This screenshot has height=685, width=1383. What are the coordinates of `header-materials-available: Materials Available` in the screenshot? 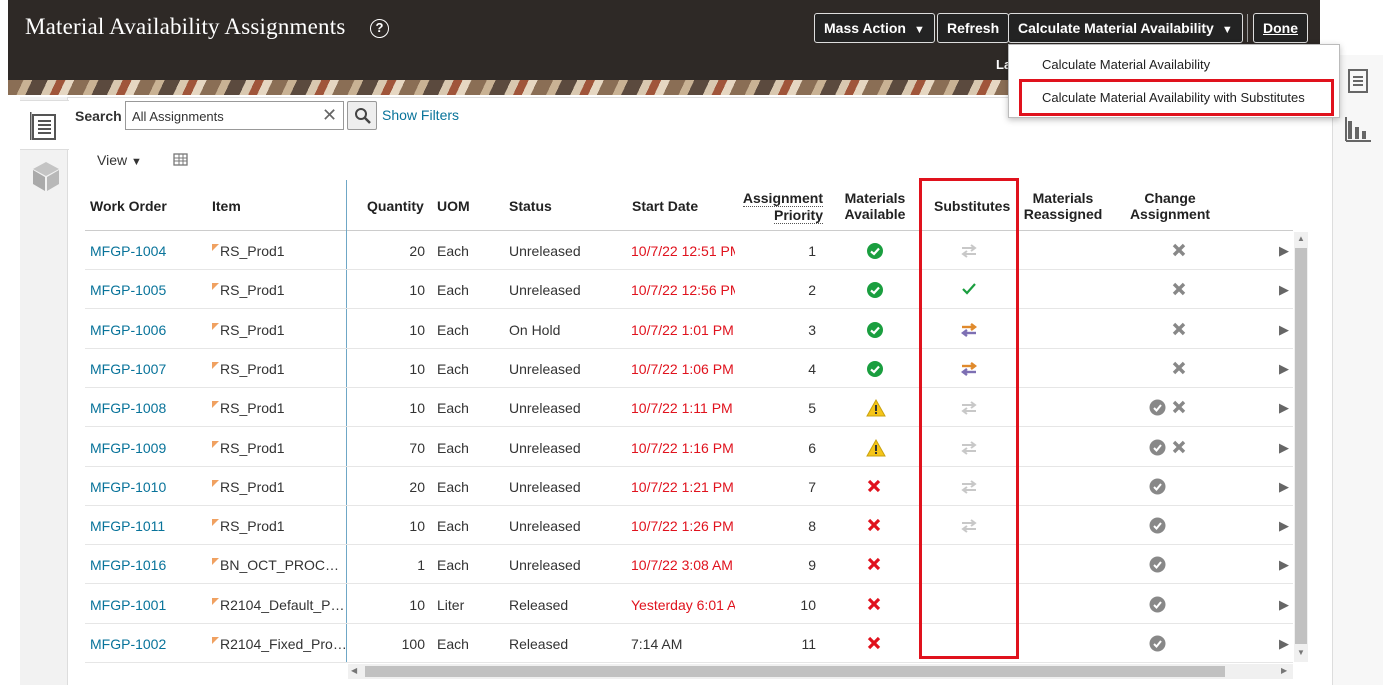 It's located at (875, 206).